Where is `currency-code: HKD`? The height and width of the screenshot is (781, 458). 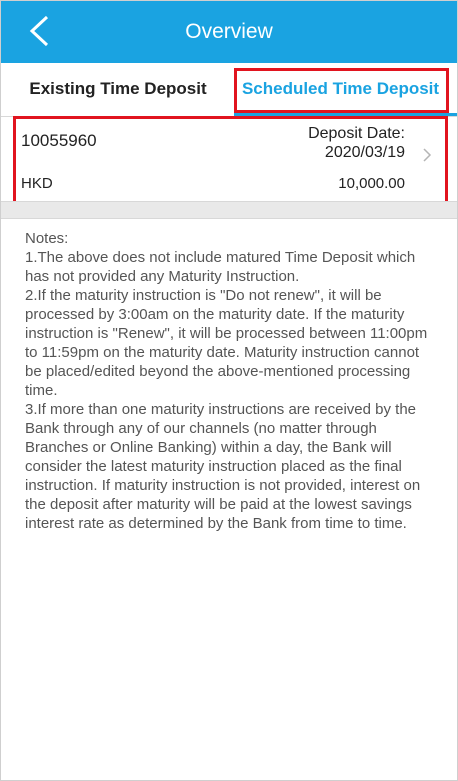
currency-code: HKD is located at coordinates (37, 183).